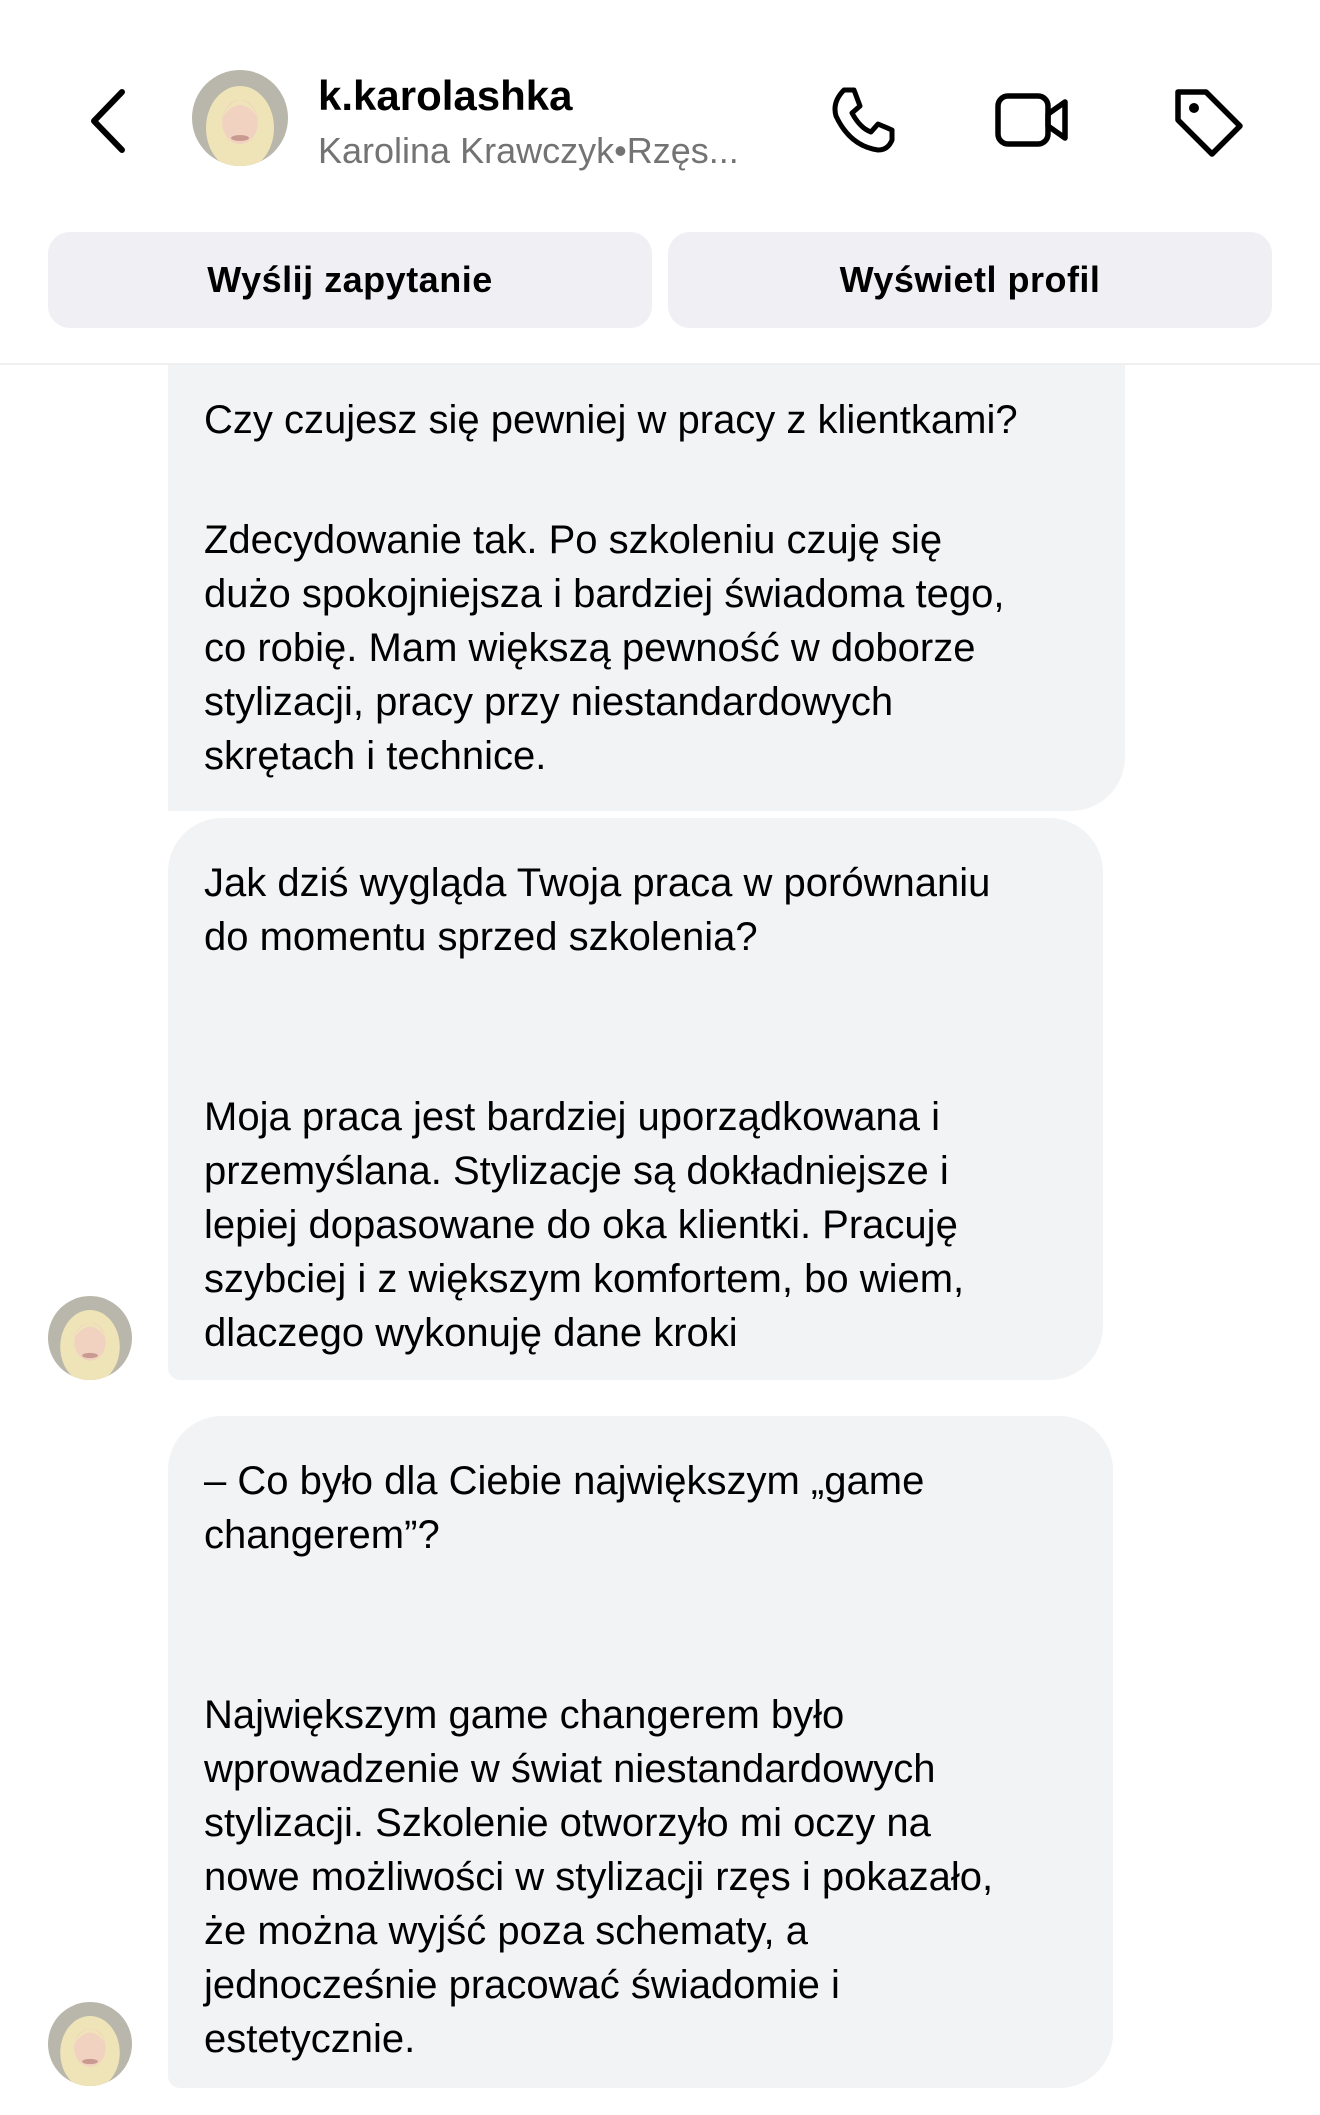  I want to click on phone-icon, so click(862, 120).